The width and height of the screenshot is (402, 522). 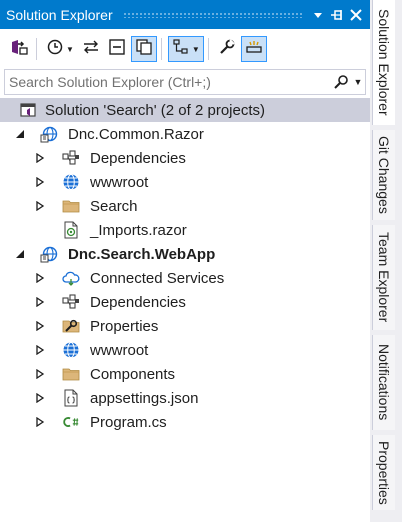 I want to click on sync-with-document-icon, so click(x=91, y=49).